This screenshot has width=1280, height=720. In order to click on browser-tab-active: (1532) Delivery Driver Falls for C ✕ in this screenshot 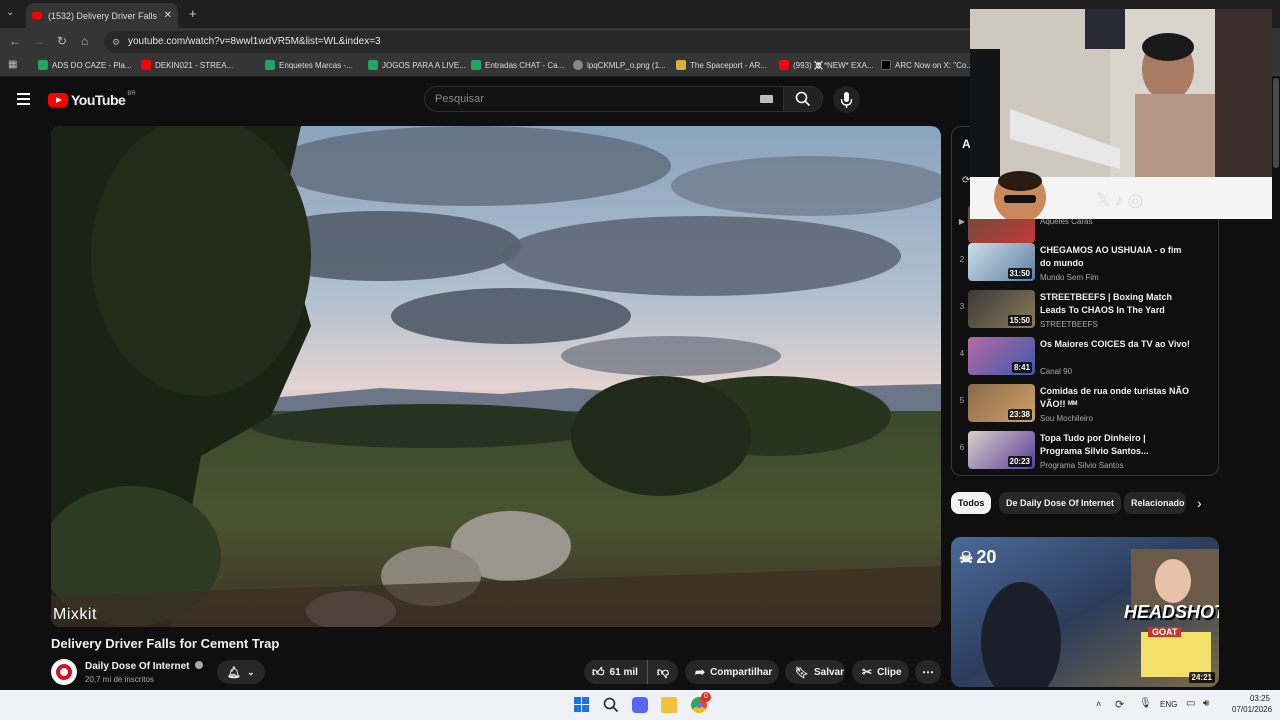, I will do `click(102, 15)`.